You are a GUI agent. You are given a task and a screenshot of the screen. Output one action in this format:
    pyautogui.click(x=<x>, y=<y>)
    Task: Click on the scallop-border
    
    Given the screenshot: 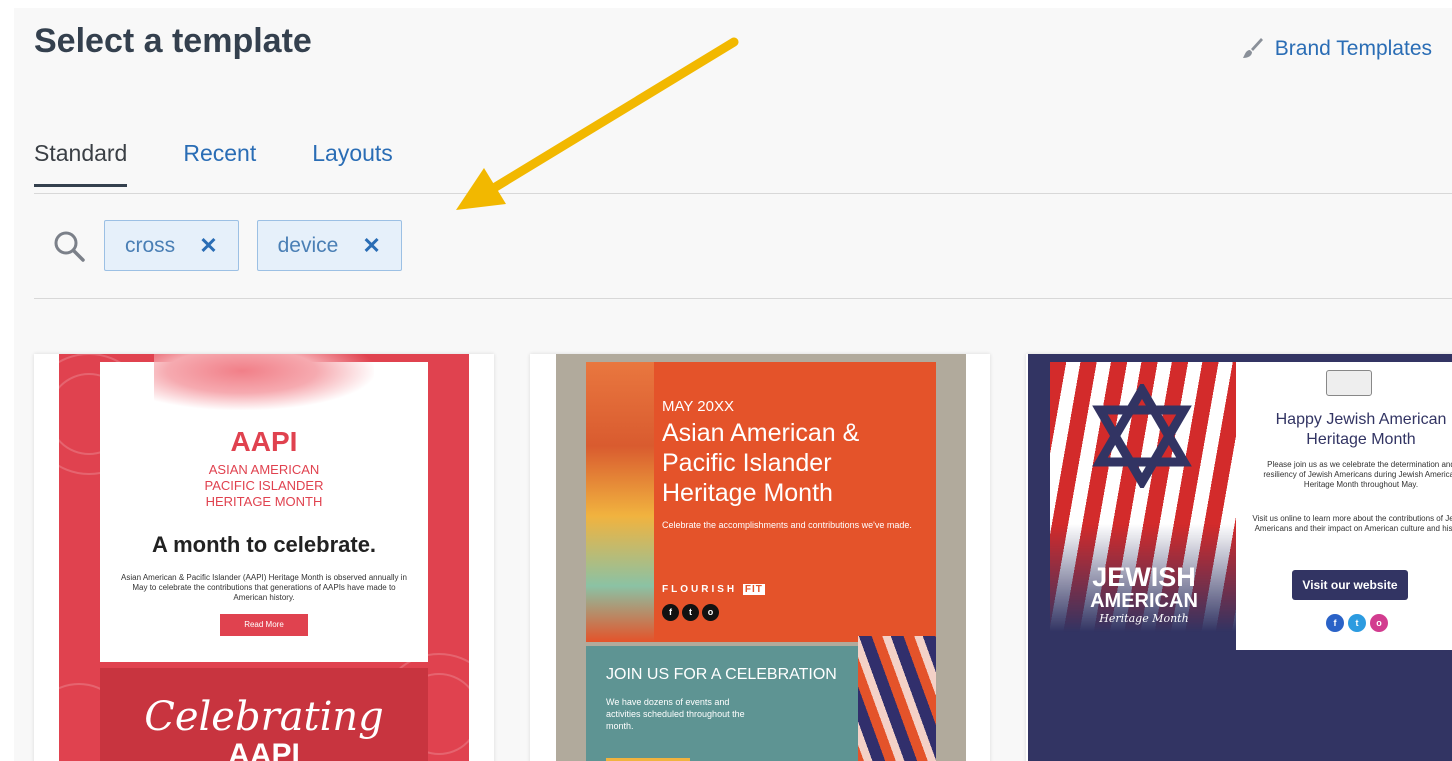 What is the action you would take?
    pyautogui.click(x=264, y=662)
    